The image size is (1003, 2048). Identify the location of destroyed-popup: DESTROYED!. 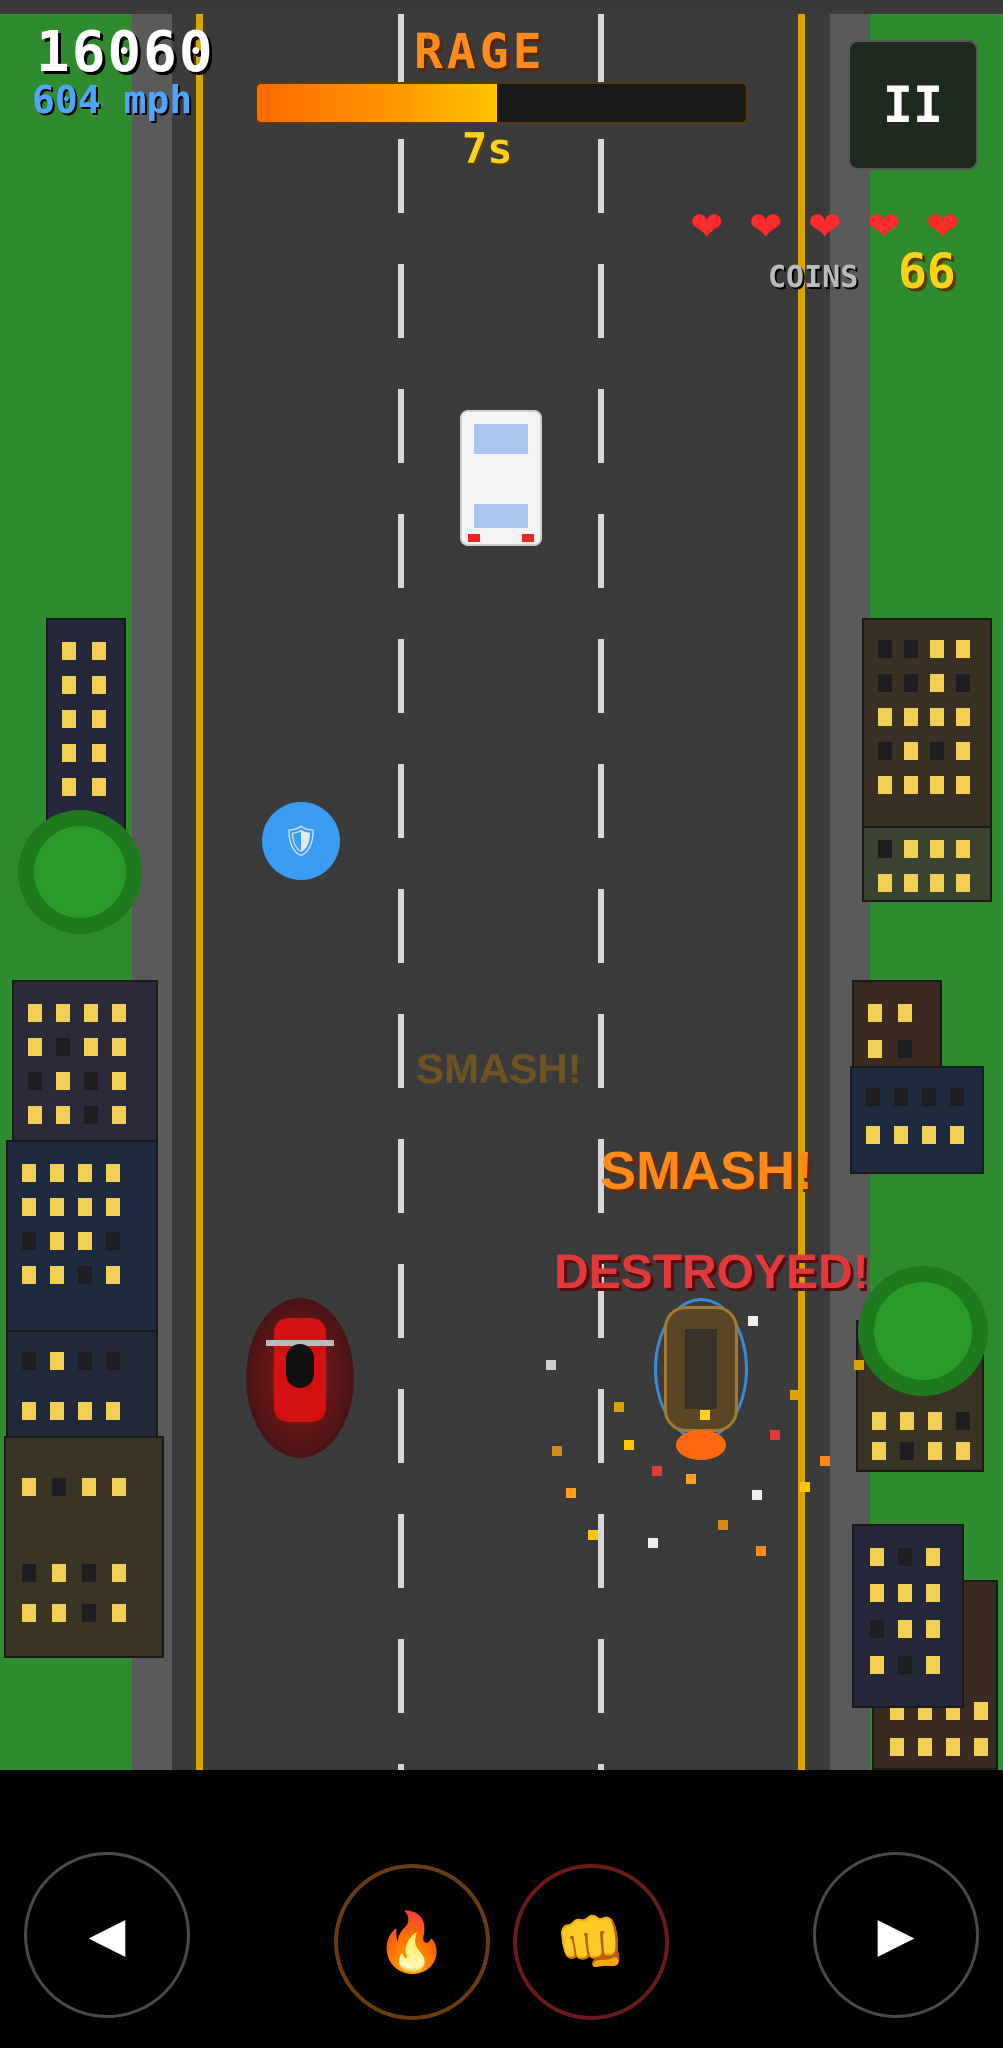
(711, 1272).